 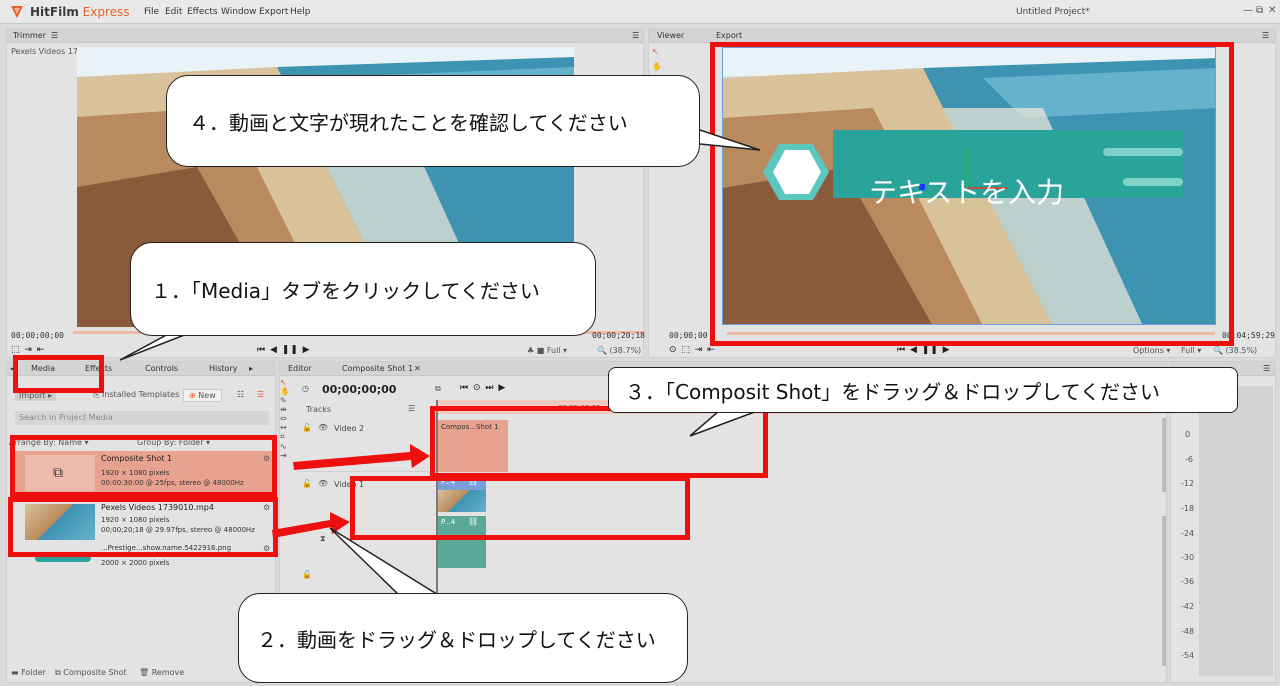 What do you see at coordinates (433, 121) in the screenshot?
I see `callout-step4: ４．動画と文字が現れたことを確認してください` at bounding box center [433, 121].